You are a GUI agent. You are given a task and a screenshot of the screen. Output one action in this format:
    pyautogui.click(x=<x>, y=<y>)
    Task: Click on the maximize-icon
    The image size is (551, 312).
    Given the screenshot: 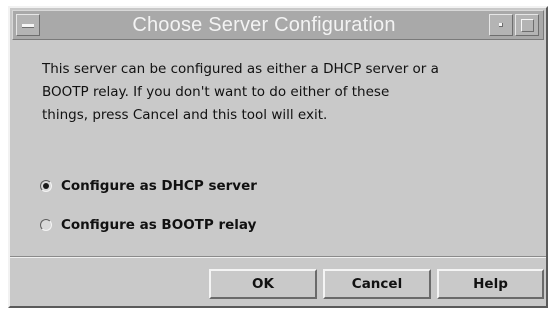 What is the action you would take?
    pyautogui.click(x=527, y=25)
    